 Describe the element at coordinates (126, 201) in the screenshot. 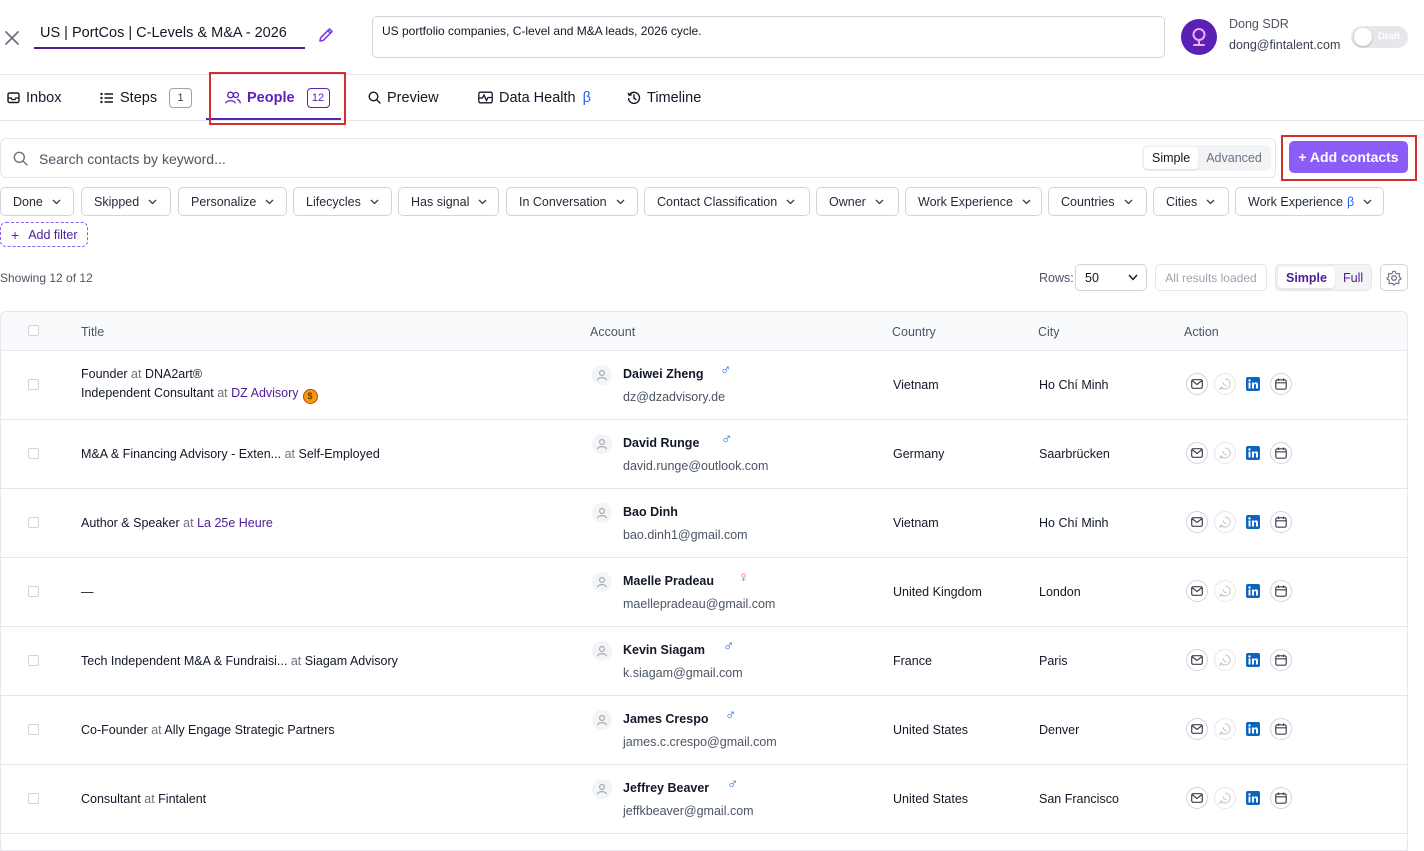

I see `filter-skipped: Skipped` at that location.